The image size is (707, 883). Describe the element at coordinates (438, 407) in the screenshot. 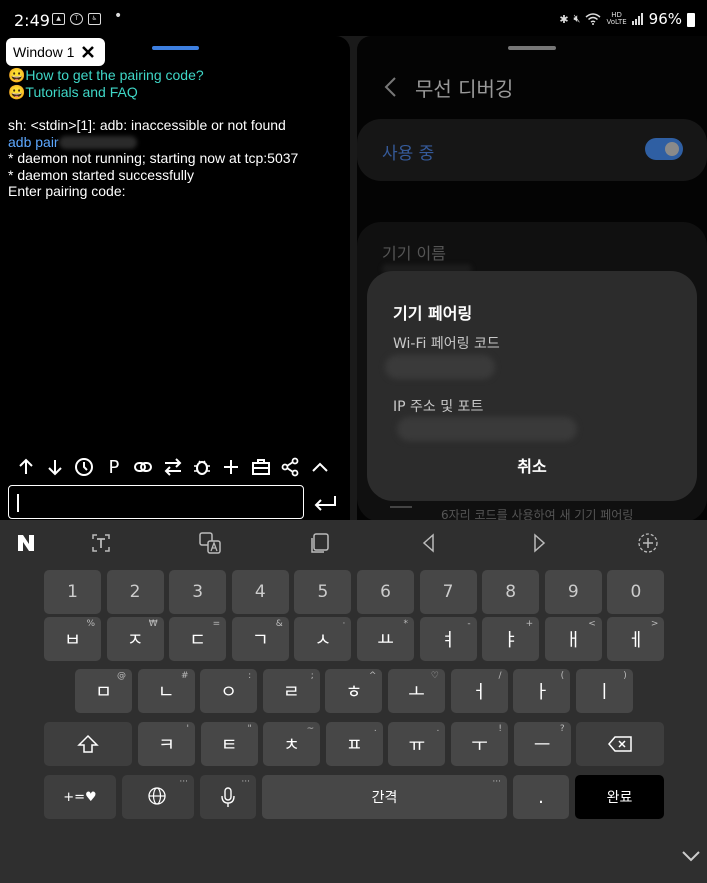

I see `ip-port-label: IP 주소 및 포트` at that location.